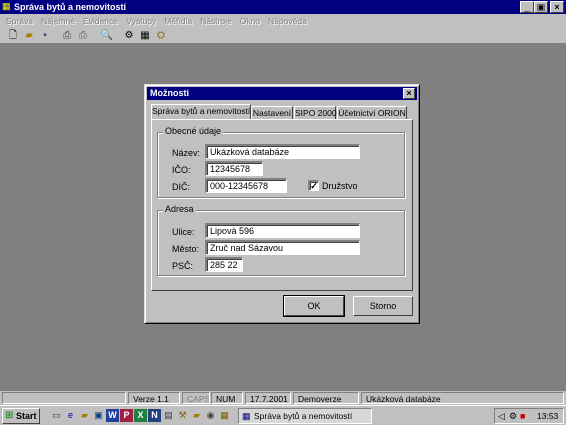  What do you see at coordinates (527, 7) in the screenshot?
I see `minimize-button: _` at bounding box center [527, 7].